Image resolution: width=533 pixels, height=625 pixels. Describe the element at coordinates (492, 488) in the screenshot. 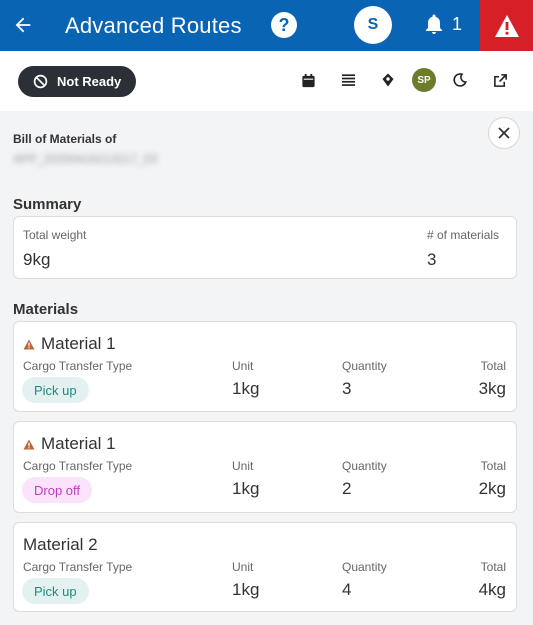

I see `total-value: 2kg` at that location.